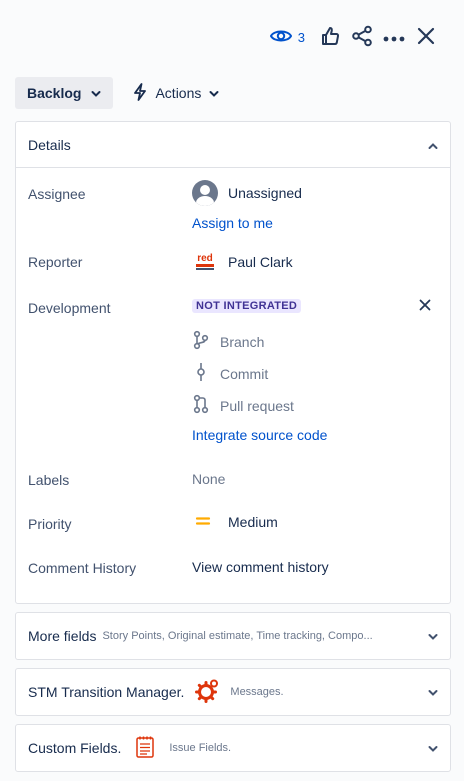  I want to click on actions-dropdown: Actions, so click(176, 93).